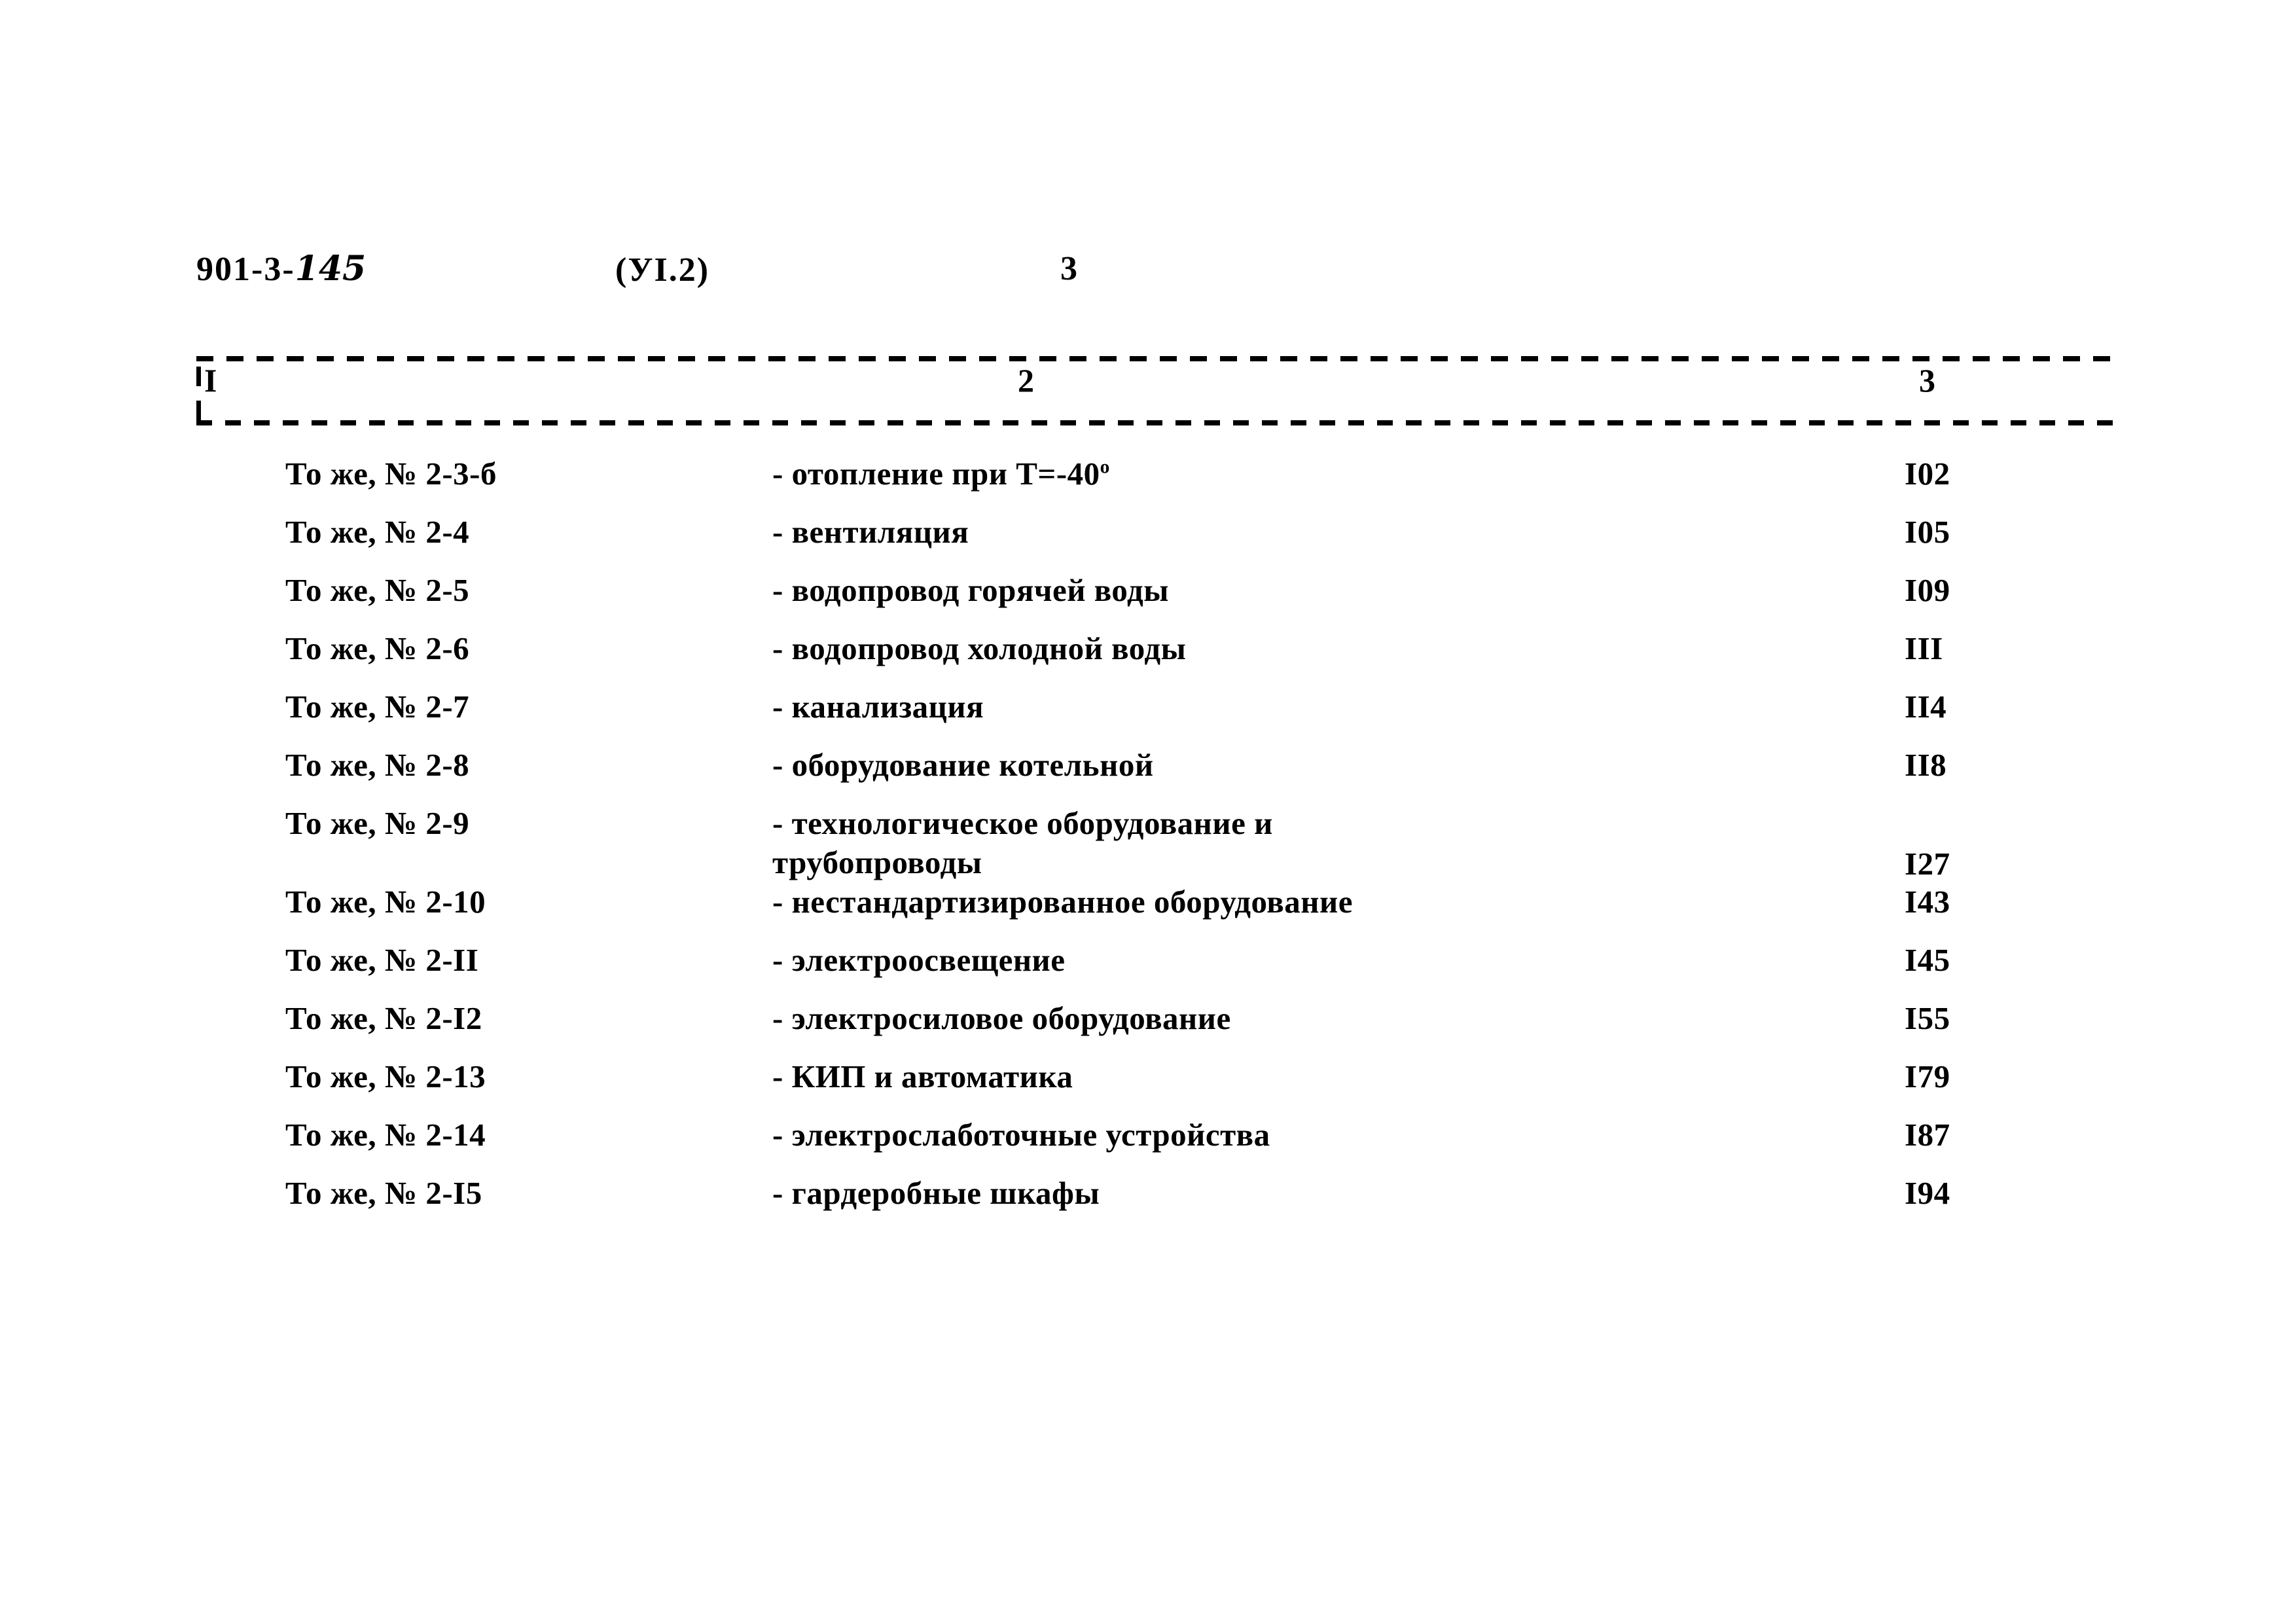 The width and height of the screenshot is (2296, 1624). What do you see at coordinates (877, 862) in the screenshot?
I see `row-description-text-line2: трубопроводы` at bounding box center [877, 862].